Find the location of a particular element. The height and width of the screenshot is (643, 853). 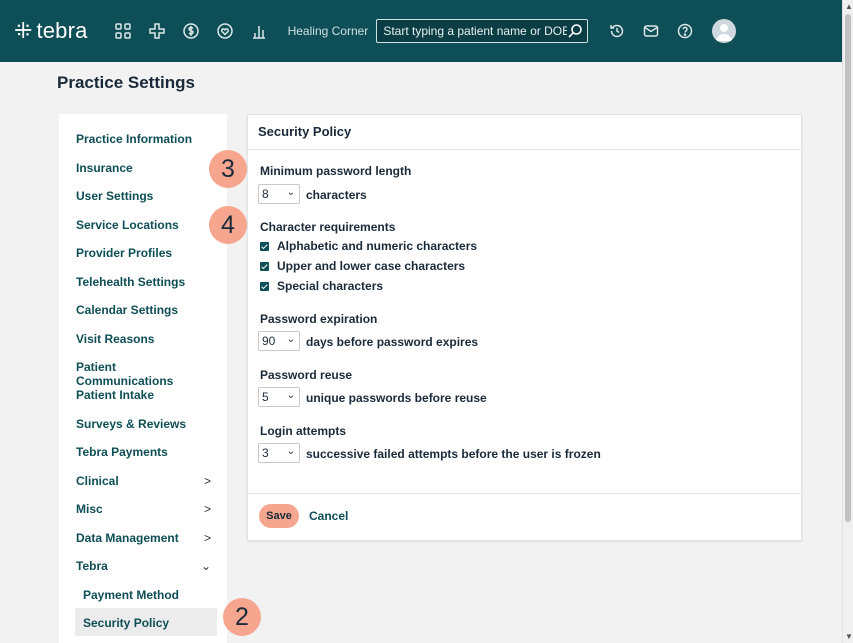

password-reuse-label: Password reuse is located at coordinates (306, 375).